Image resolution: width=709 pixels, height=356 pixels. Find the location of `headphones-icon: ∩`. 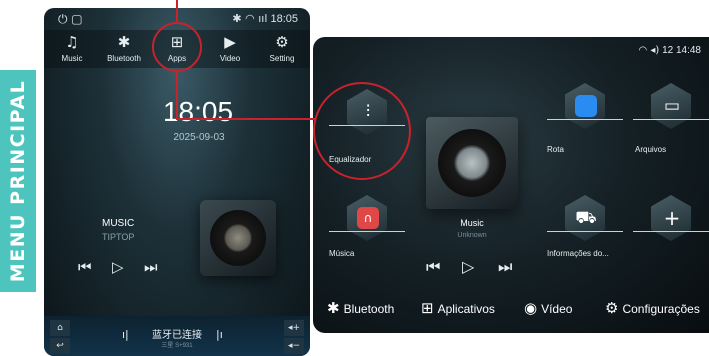

headphones-icon: ∩ is located at coordinates (368, 218).